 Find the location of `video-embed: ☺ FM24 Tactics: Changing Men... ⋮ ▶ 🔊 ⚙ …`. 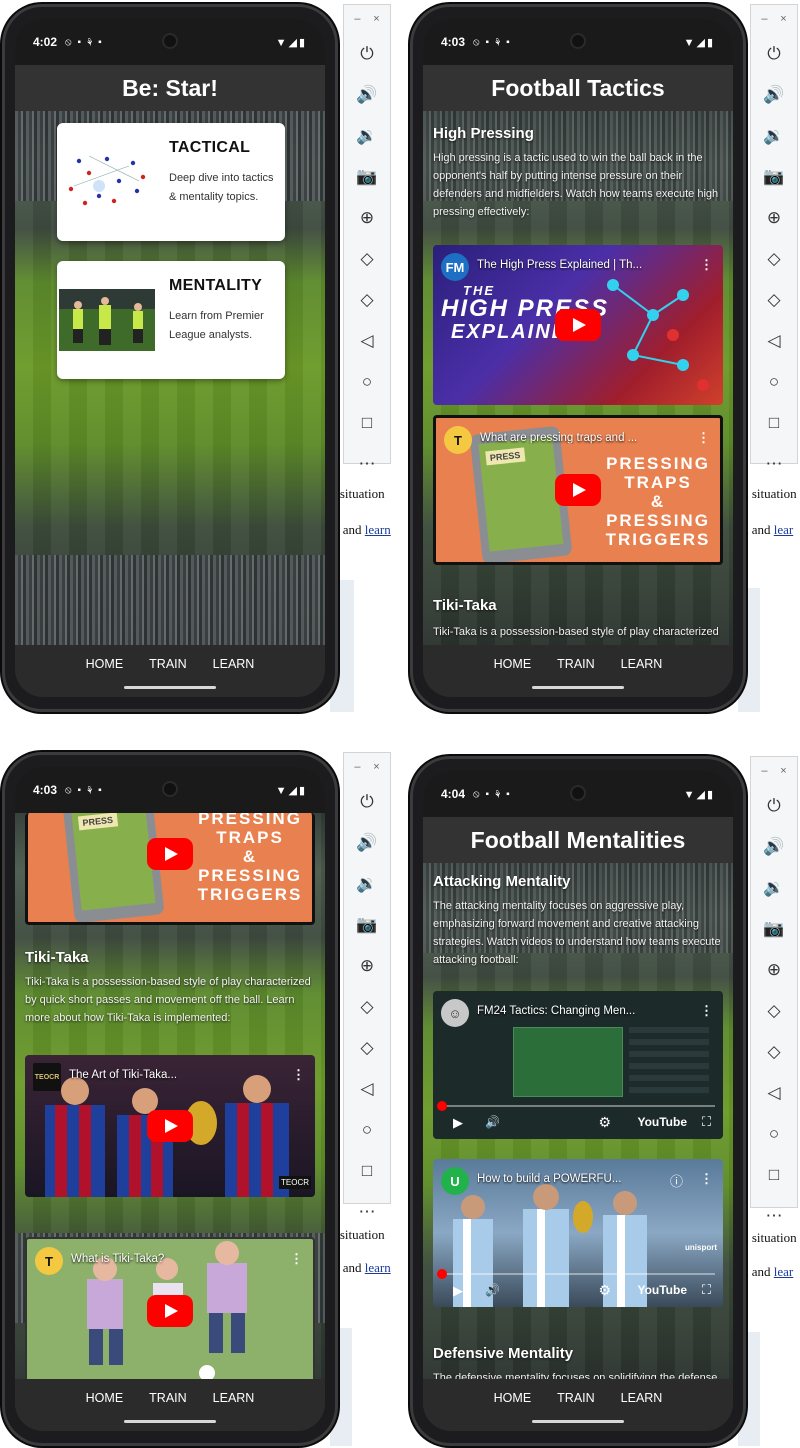

video-embed: ☺ FM24 Tactics: Changing Men... ⋮ ▶ 🔊 ⚙ … is located at coordinates (578, 1065).